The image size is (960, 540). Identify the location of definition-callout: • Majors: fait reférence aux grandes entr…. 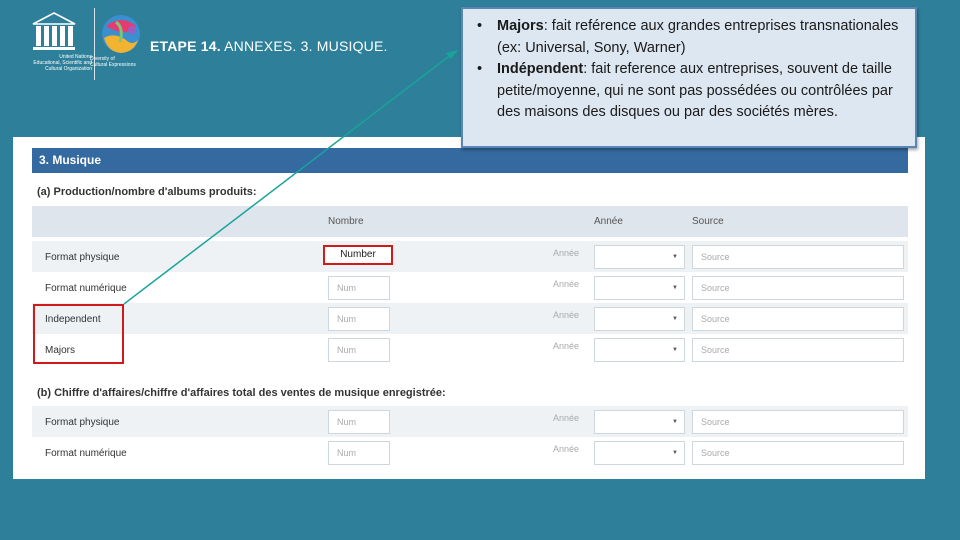
(689, 77).